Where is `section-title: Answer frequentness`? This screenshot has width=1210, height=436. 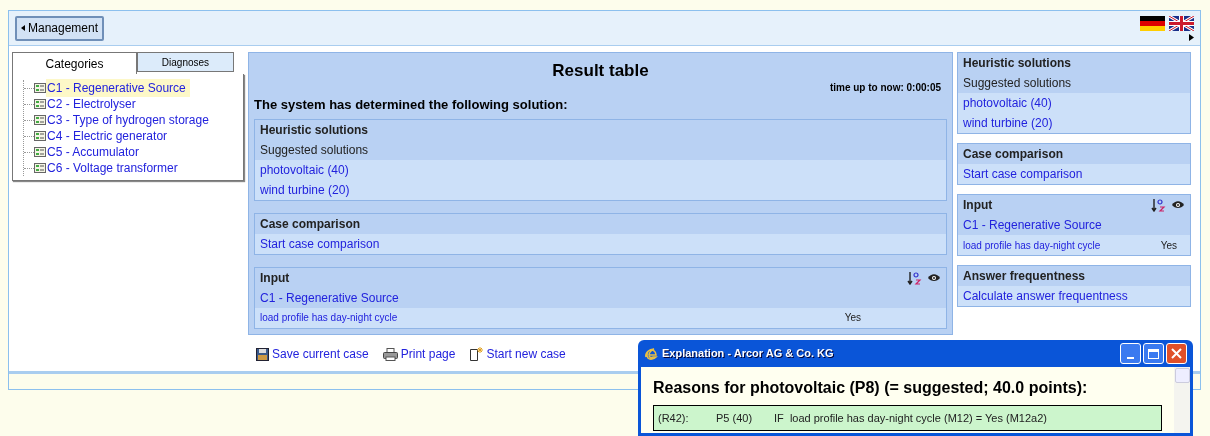 section-title: Answer frequentness is located at coordinates (1024, 276).